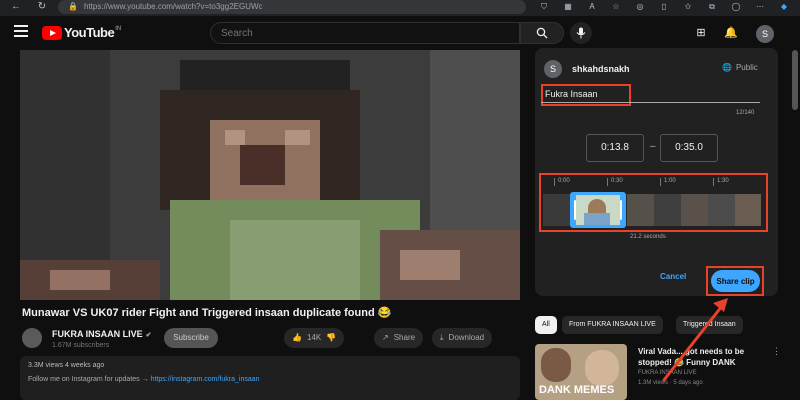 This screenshot has width=800, height=400. I want to click on shield-icon: ⛉, so click(544, 7).